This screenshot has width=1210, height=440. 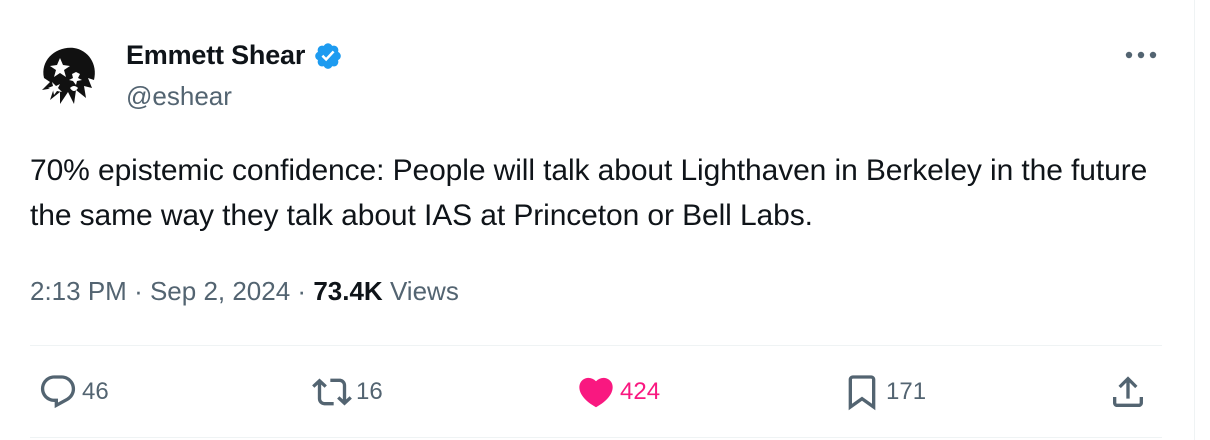 I want to click on author-handle: @eshear, so click(x=179, y=96).